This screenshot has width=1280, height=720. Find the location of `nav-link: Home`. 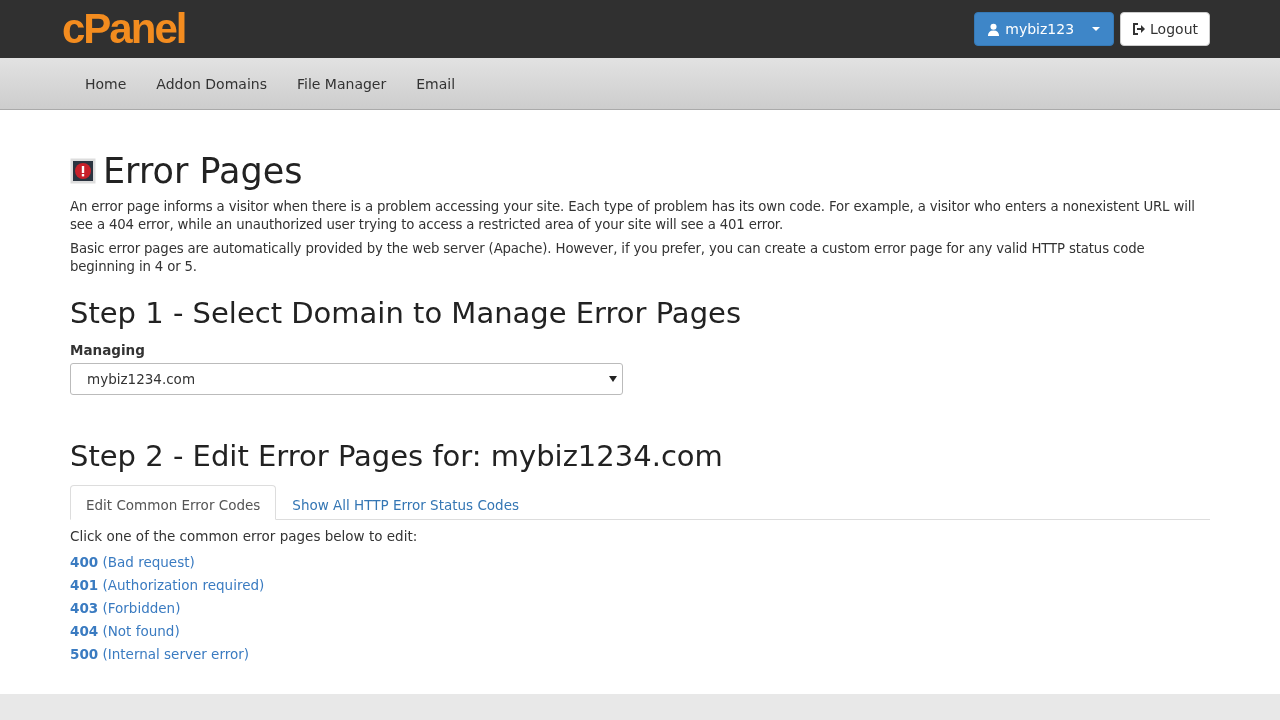

nav-link: Home is located at coordinates (106, 83).